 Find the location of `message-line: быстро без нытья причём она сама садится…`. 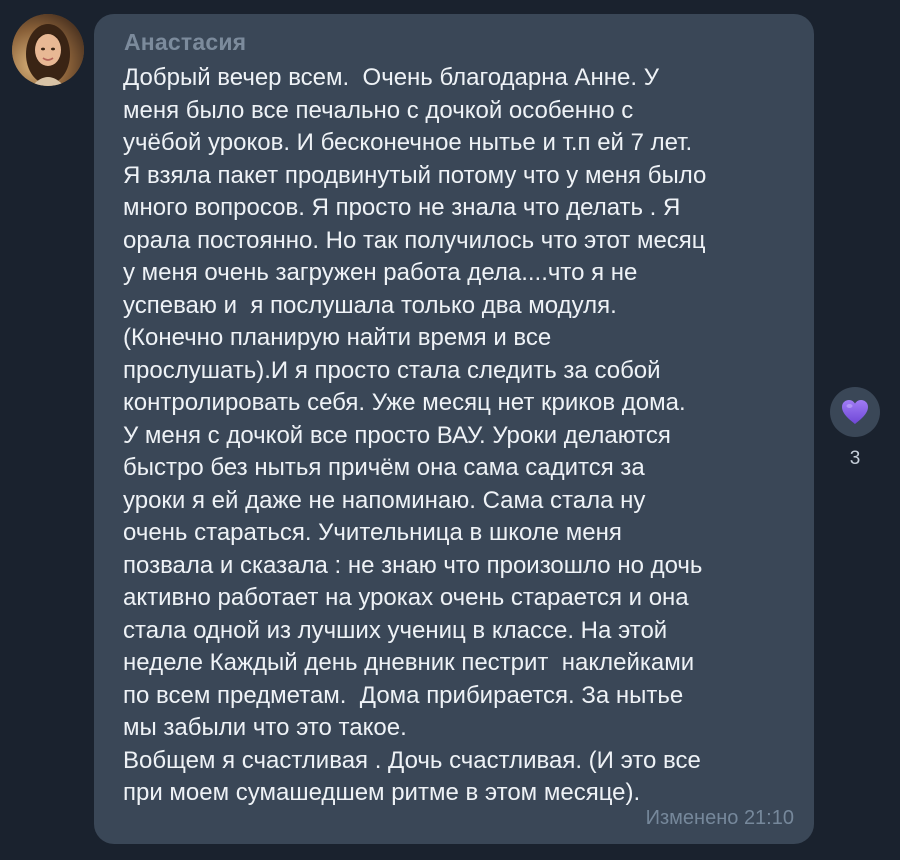

message-line: быстро без нытья причём она сама садится… is located at coordinates (384, 467).